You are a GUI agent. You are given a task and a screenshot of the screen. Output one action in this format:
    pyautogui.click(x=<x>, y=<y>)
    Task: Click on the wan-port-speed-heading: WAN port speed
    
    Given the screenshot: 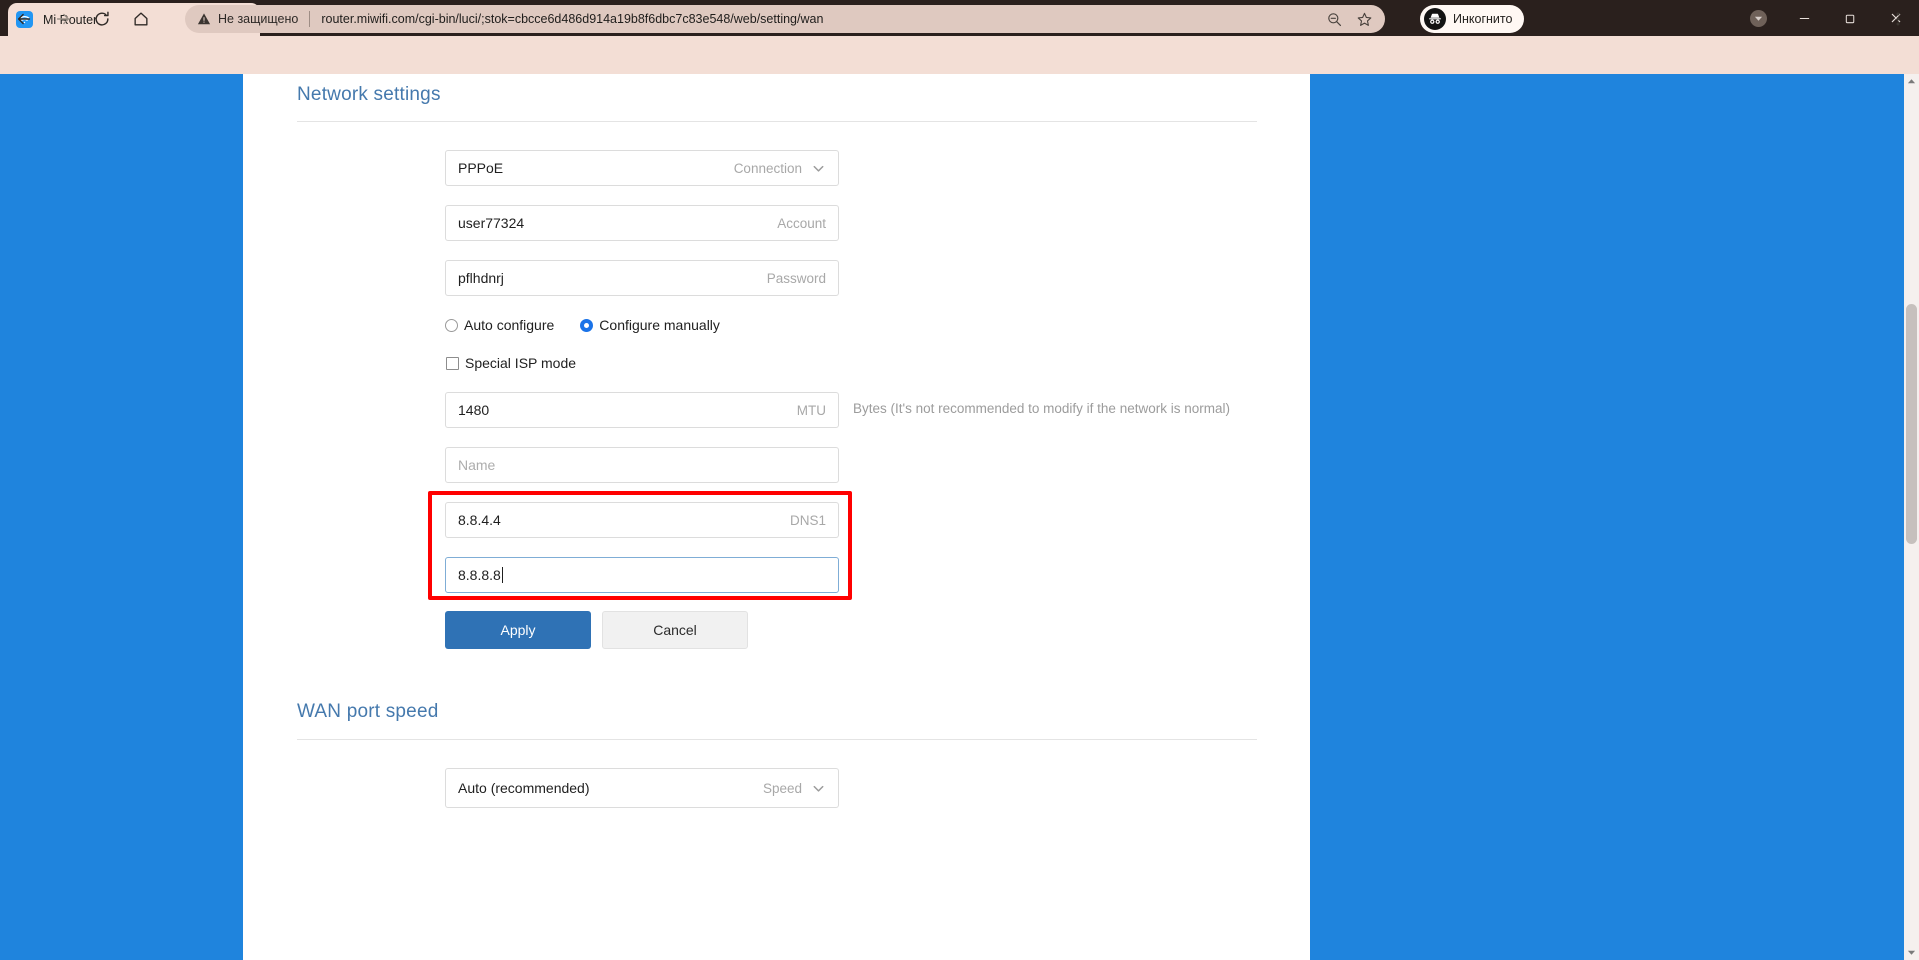 What is the action you would take?
    pyautogui.click(x=368, y=711)
    